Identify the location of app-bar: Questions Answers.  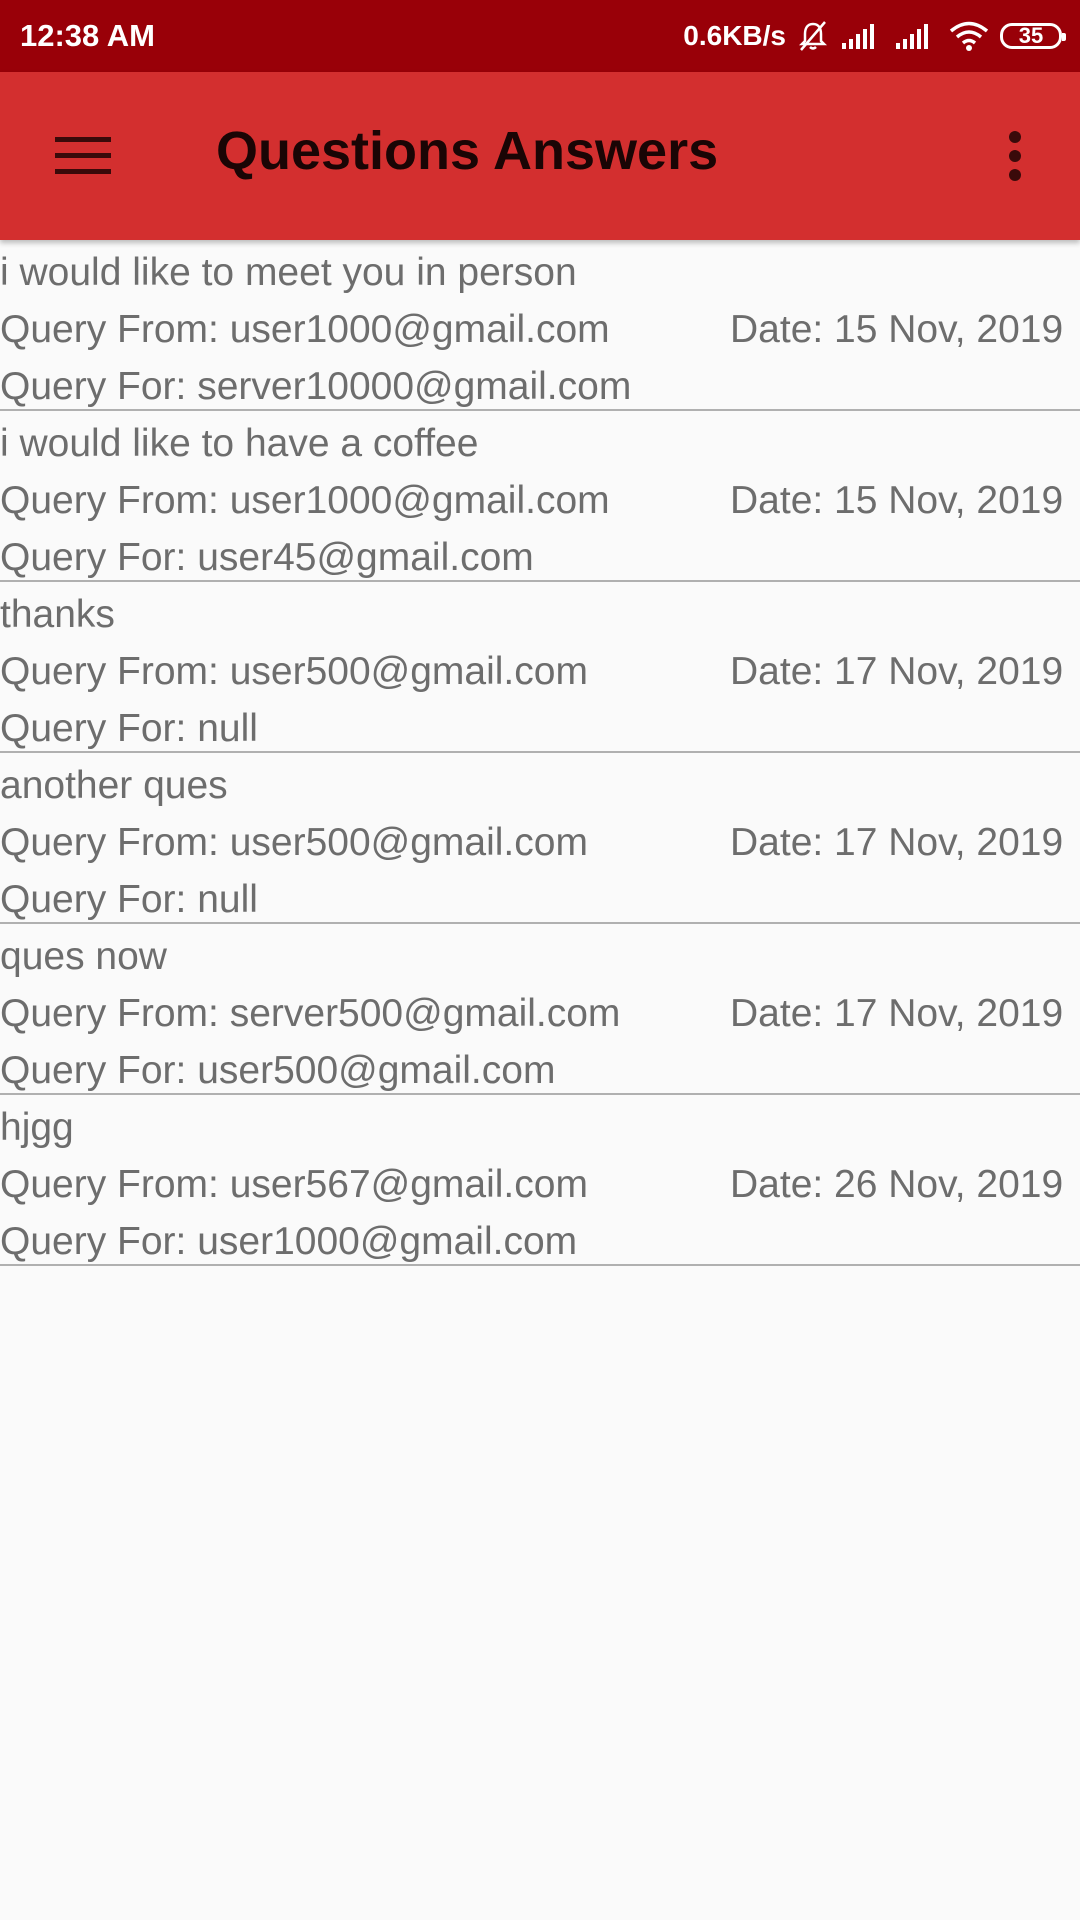
(540, 156).